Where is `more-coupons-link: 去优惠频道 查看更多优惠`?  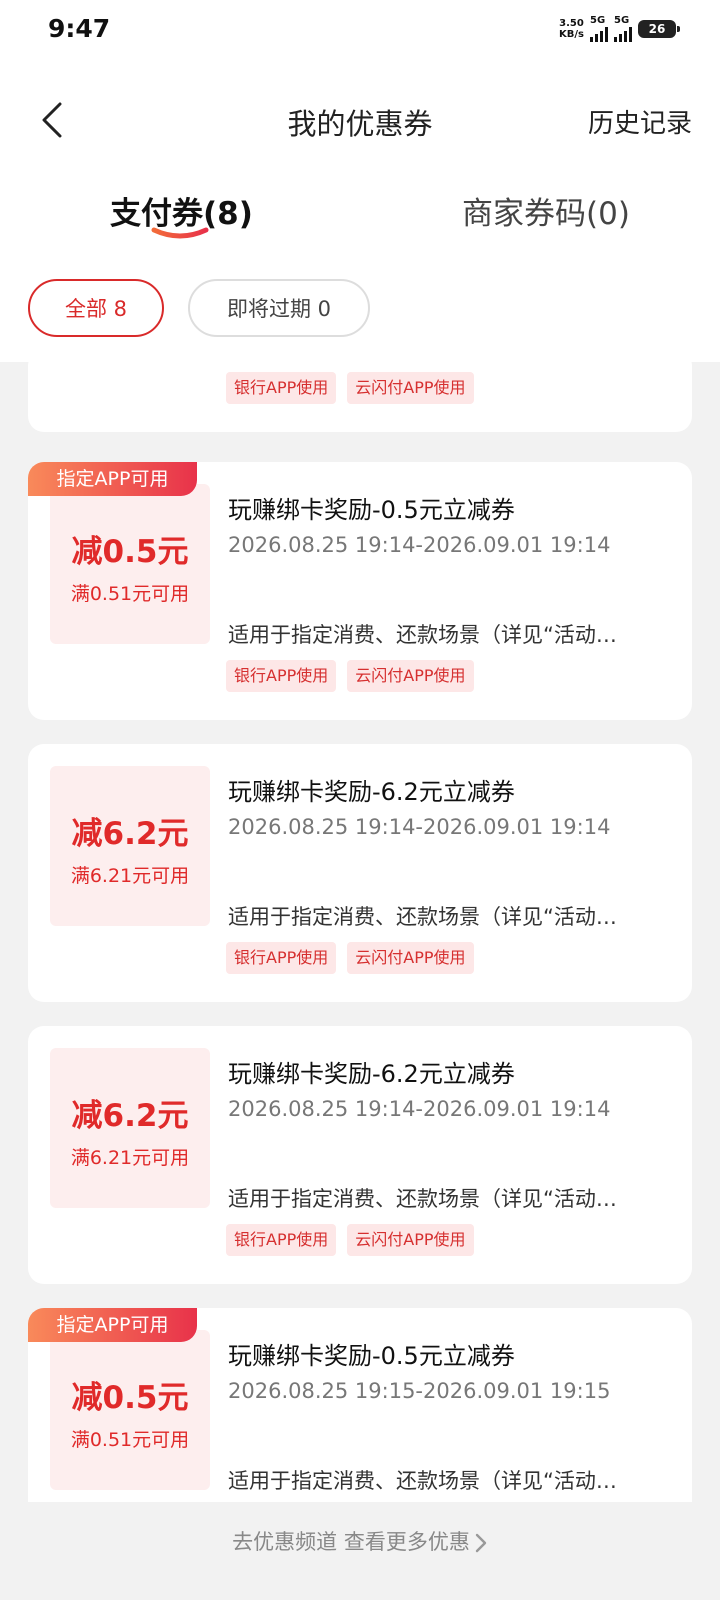 more-coupons-link: 去优惠频道 查看更多优惠 is located at coordinates (360, 1541).